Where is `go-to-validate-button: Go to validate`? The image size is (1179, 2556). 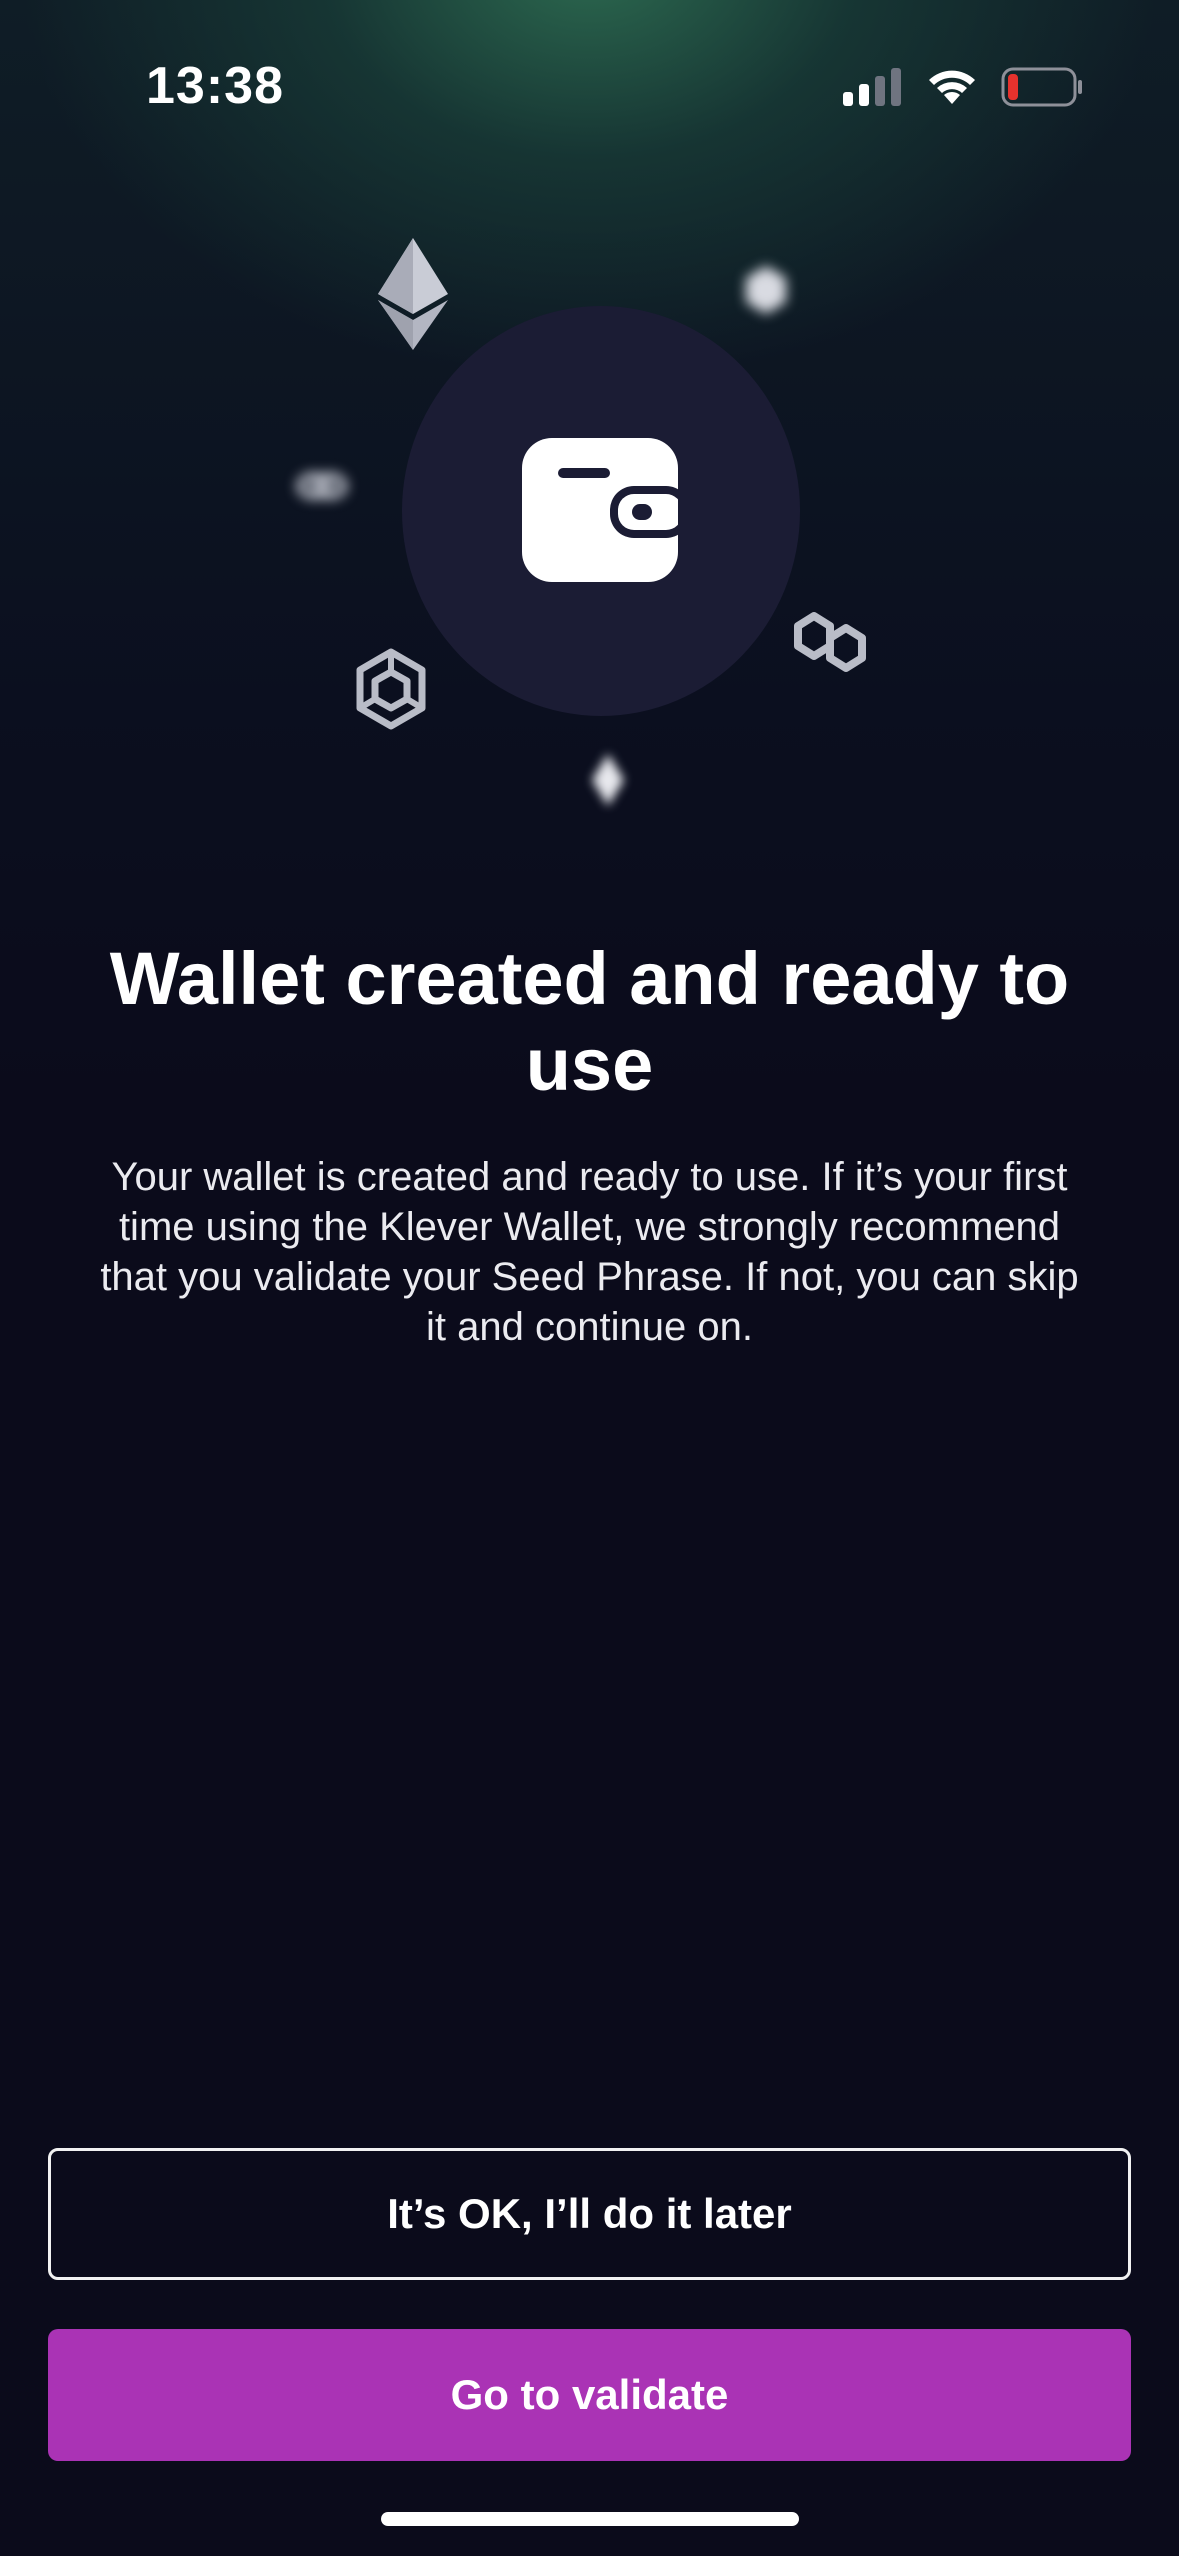 go-to-validate-button: Go to validate is located at coordinates (589, 2395).